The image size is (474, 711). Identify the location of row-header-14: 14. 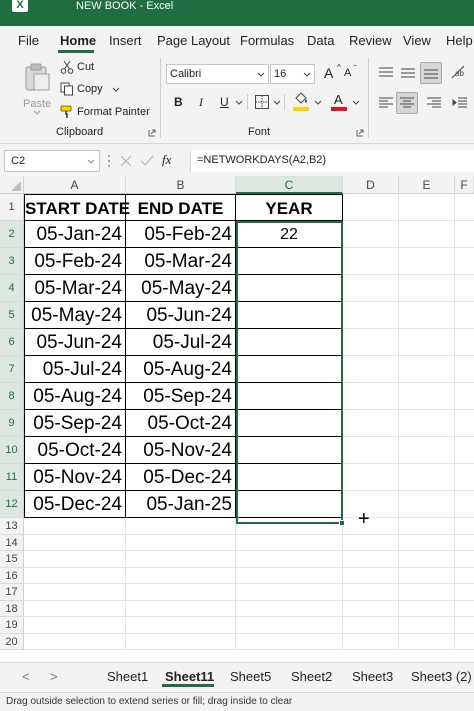
(12, 542).